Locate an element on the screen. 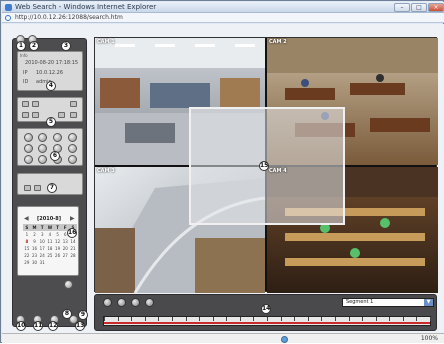 This screenshot has height=344, width=444. calendar-day: 19 is located at coordinates (58, 248).